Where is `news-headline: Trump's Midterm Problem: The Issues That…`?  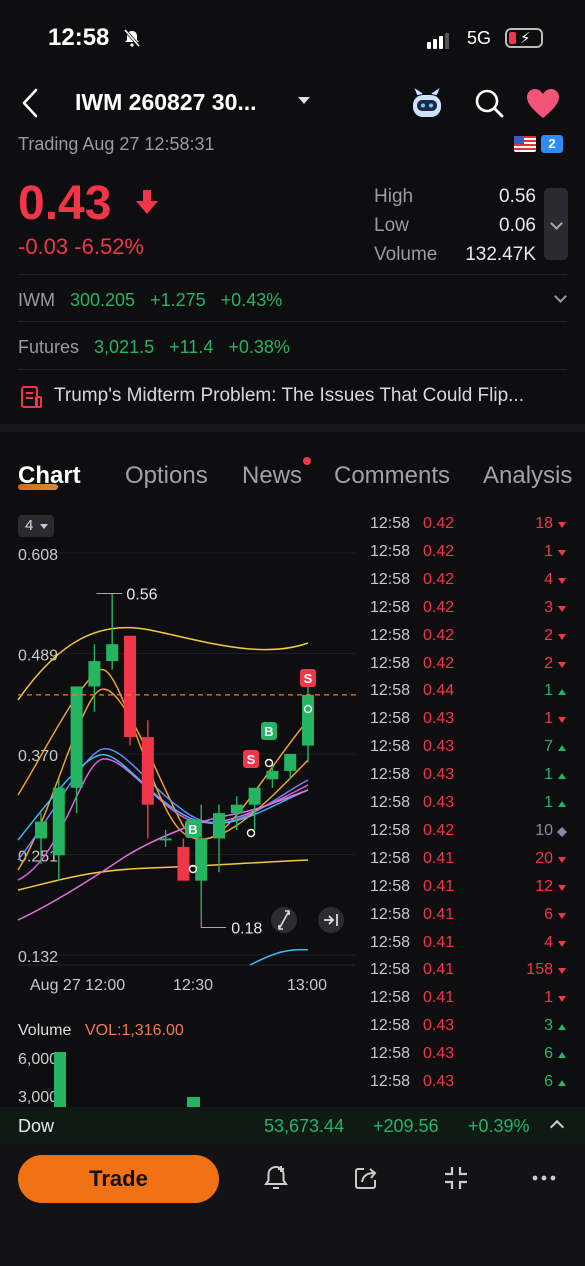 news-headline: Trump's Midterm Problem: The Issues That… is located at coordinates (304, 396).